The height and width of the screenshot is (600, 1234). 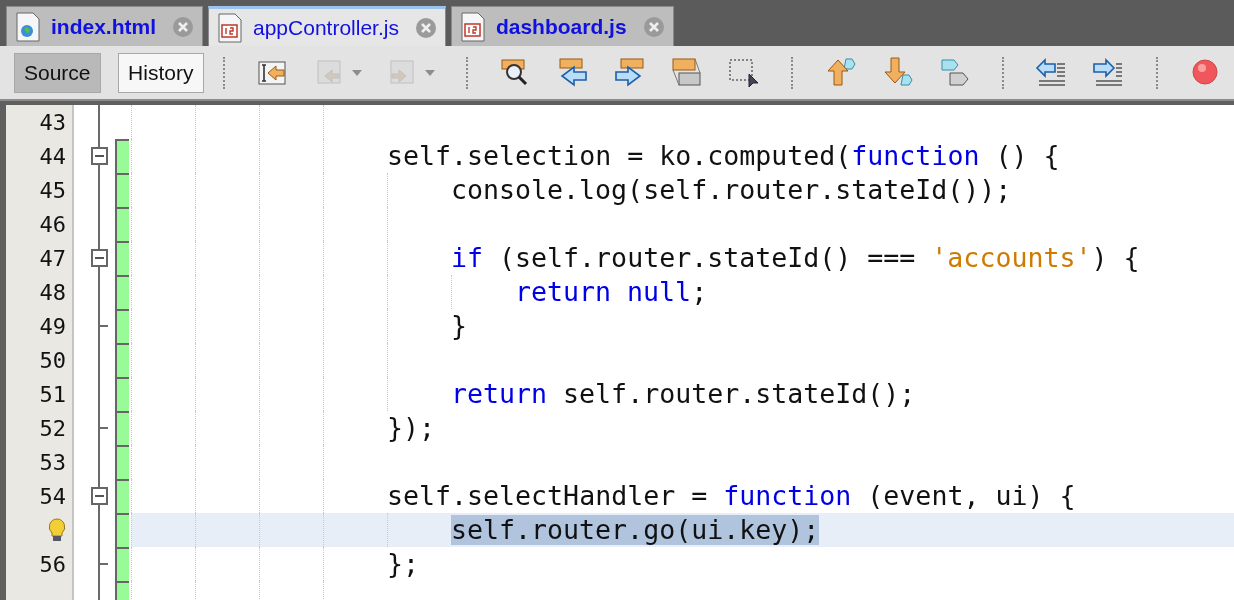 I want to click on line-number: 50, so click(x=52, y=360).